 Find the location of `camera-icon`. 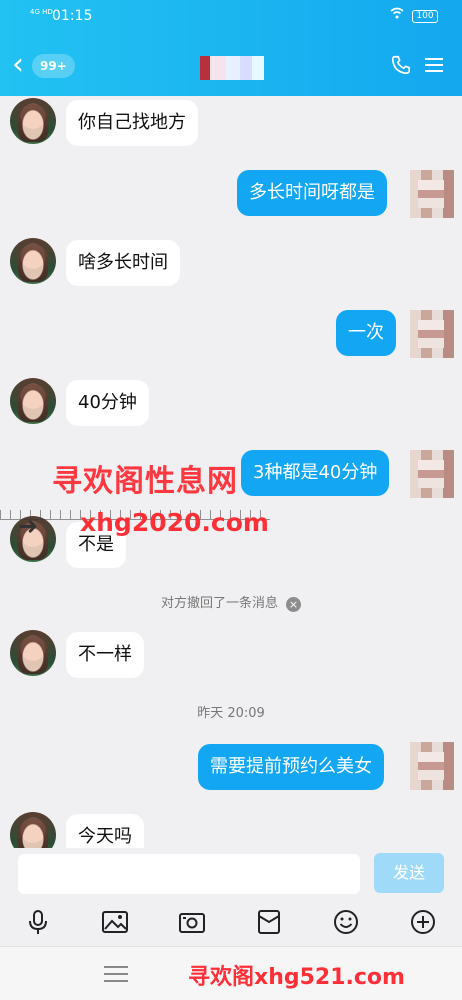

camera-icon is located at coordinates (192, 922).